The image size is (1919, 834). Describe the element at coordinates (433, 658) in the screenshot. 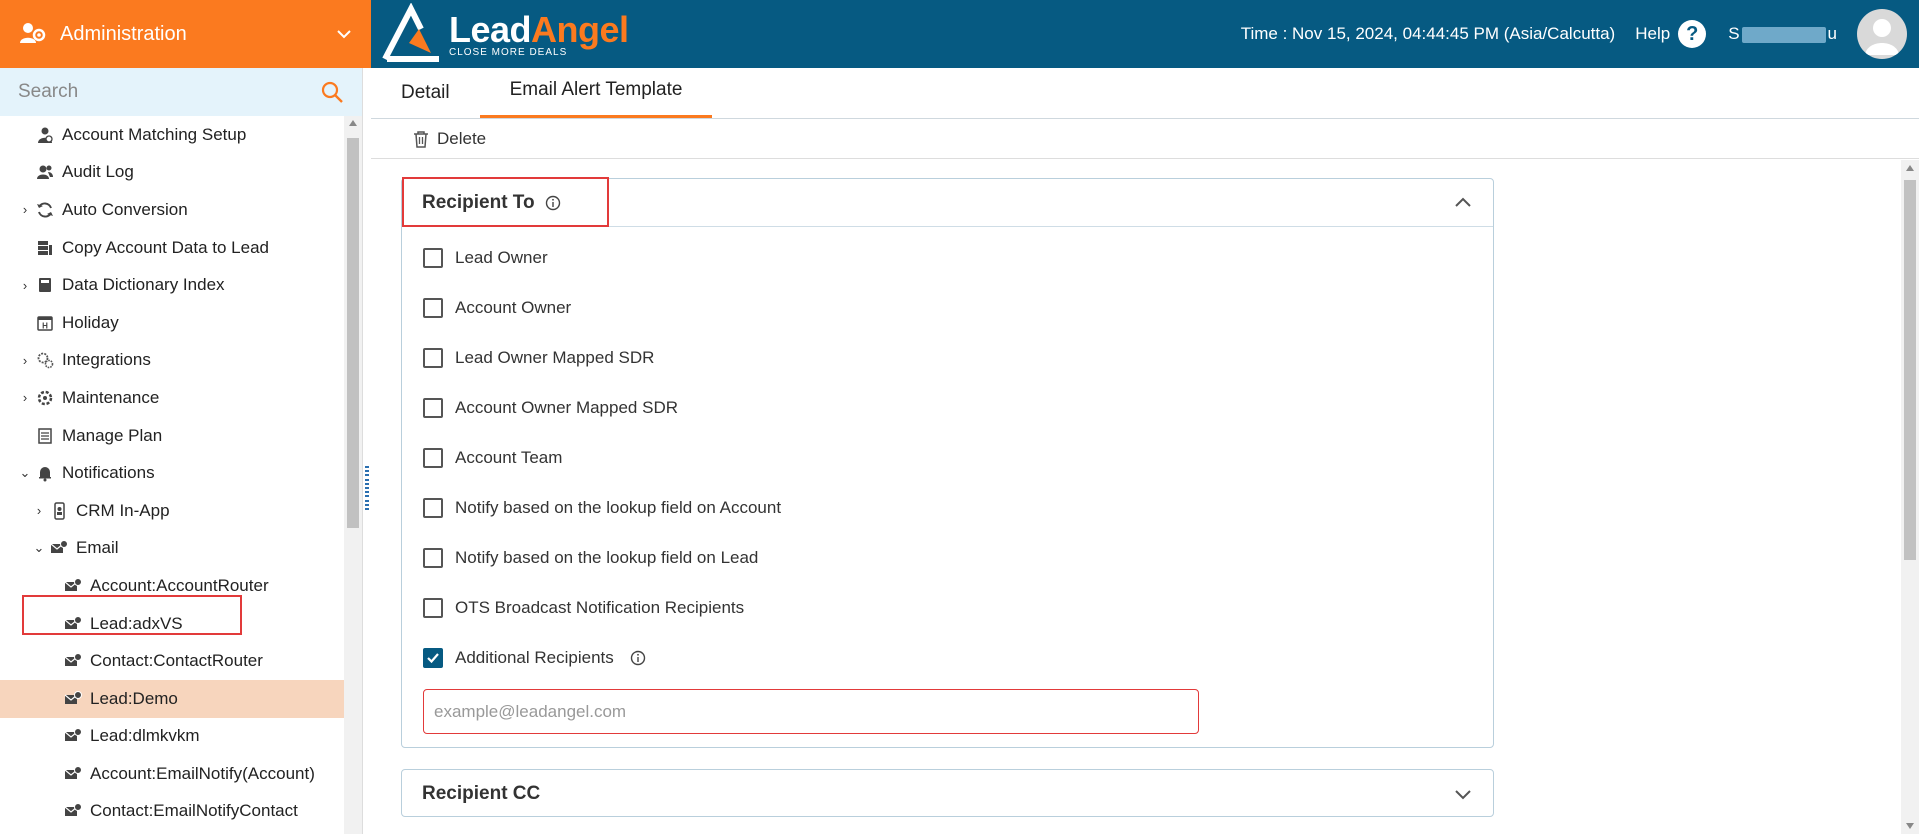

I see `checkbox-checked` at that location.